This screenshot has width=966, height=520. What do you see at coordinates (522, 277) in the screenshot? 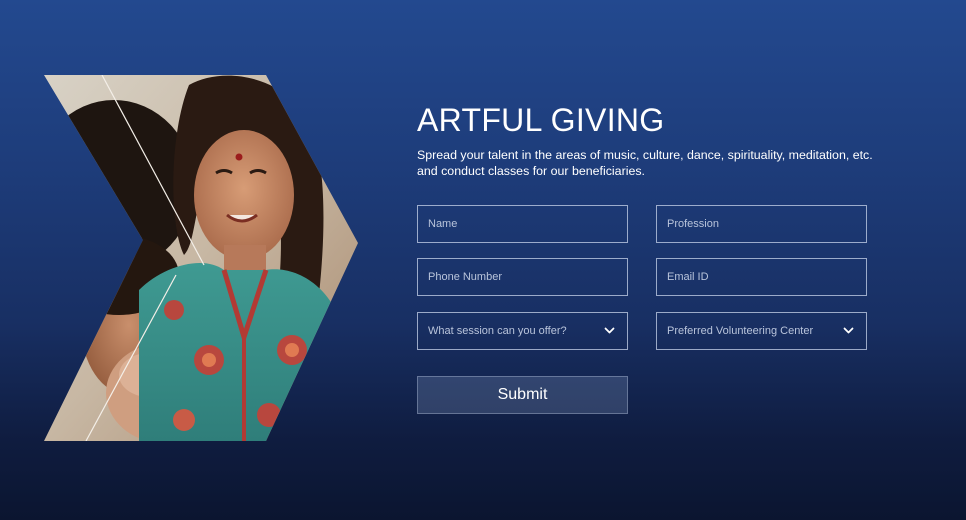
I see `phone-number-input` at bounding box center [522, 277].